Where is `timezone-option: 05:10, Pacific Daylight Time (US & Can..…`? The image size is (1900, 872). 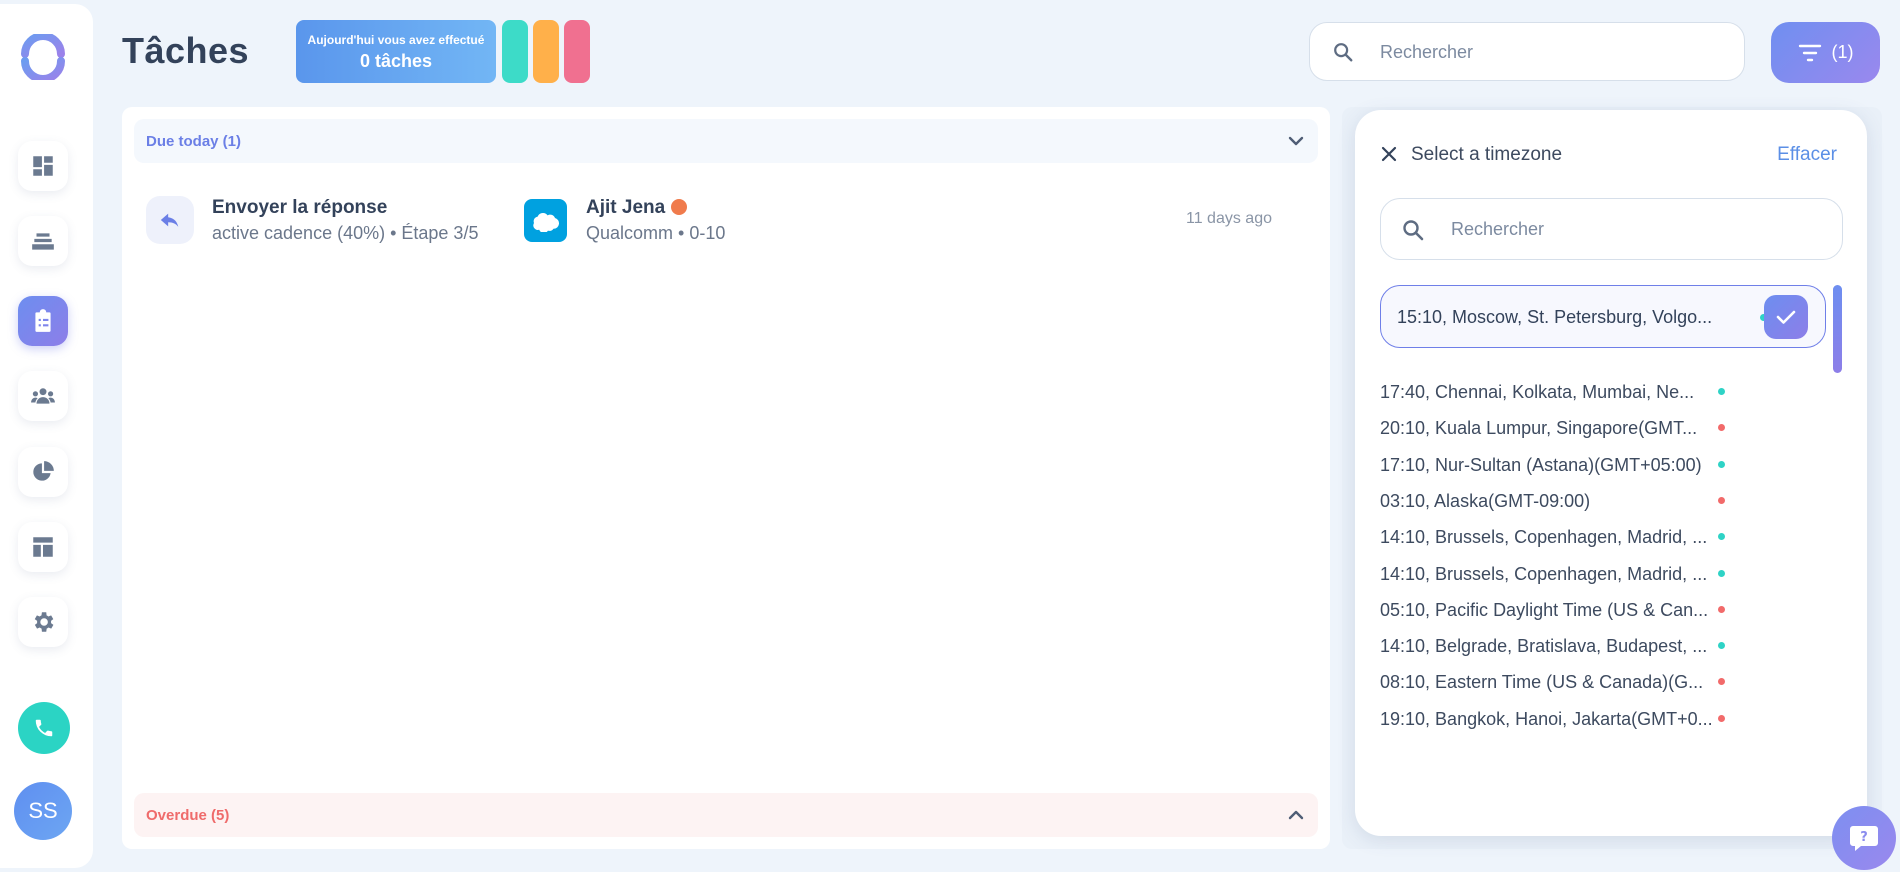
timezone-option: 05:10, Pacific Daylight Time (US & Can..… is located at coordinates (1595, 610).